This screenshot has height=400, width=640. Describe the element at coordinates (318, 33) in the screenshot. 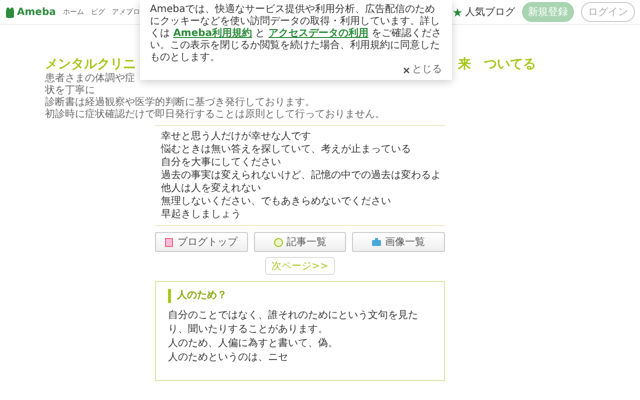

I see `notice-link: アクセスデータの利用` at that location.